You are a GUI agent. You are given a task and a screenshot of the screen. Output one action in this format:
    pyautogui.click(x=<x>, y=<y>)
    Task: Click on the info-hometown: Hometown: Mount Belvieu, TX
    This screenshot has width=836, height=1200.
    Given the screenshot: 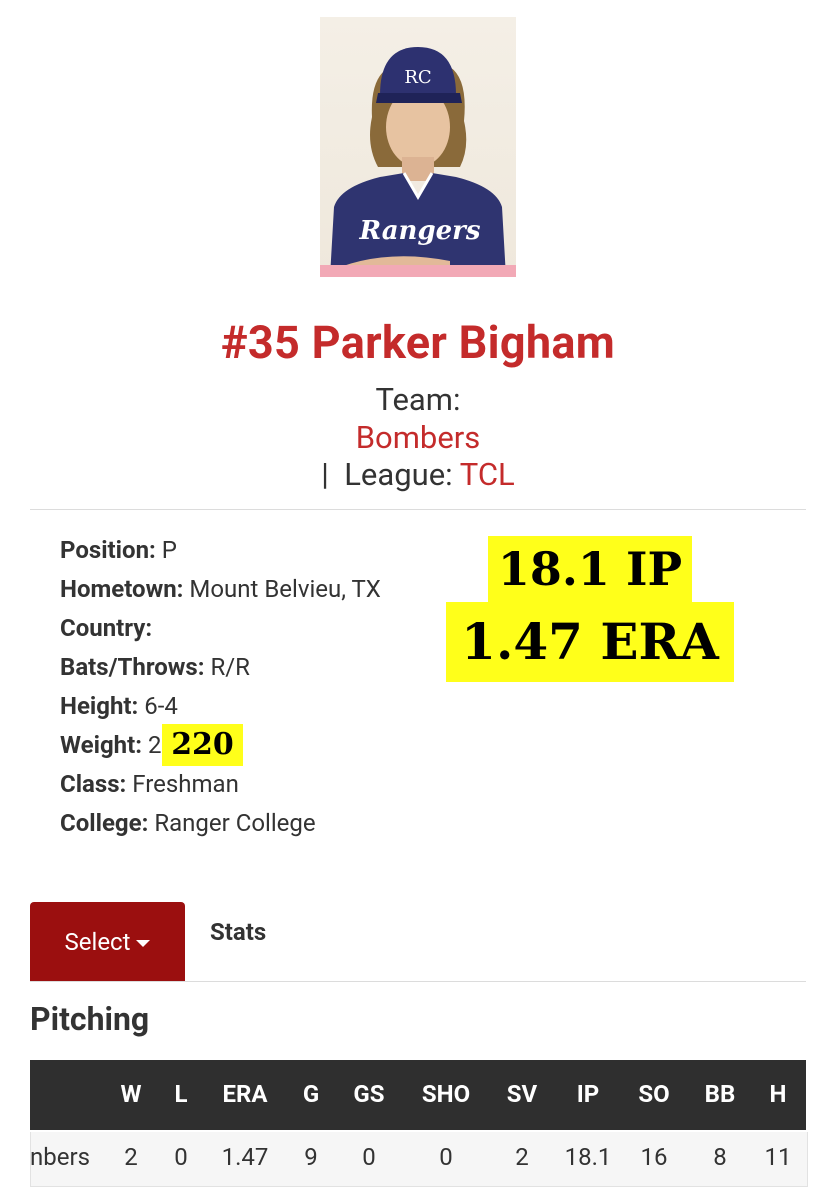 What is the action you would take?
    pyautogui.click(x=220, y=589)
    